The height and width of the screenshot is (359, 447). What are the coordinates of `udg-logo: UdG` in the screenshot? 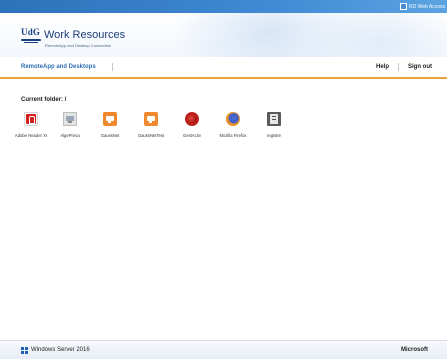 It's located at (31, 36).